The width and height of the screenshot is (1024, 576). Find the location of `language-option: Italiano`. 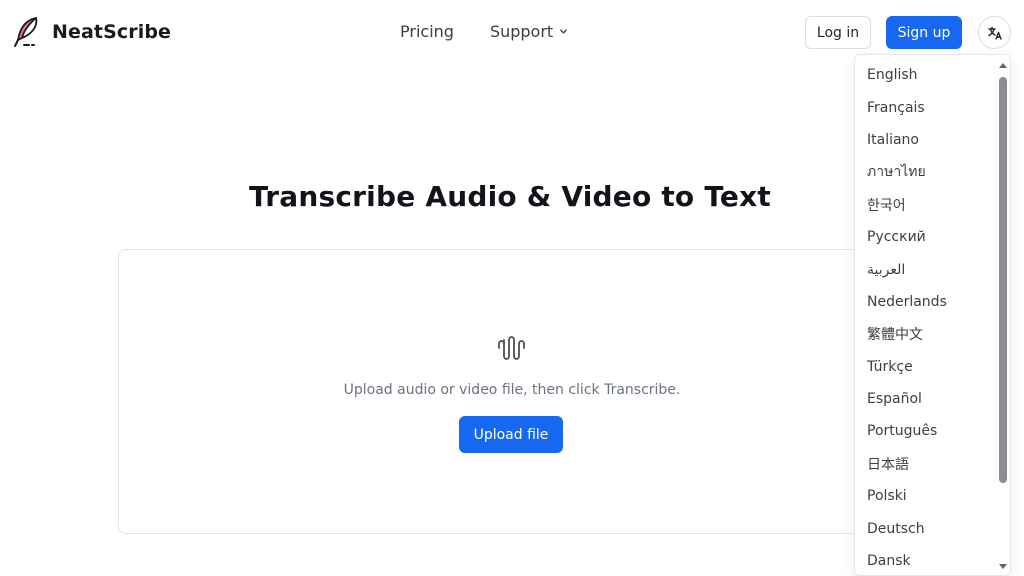

language-option: Italiano is located at coordinates (925, 140).